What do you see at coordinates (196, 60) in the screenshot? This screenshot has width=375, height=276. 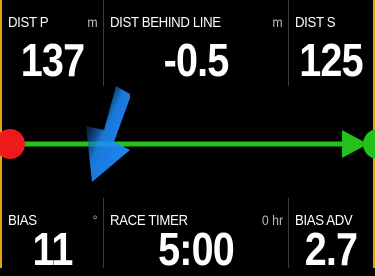 I see `tile-value: -0.5` at bounding box center [196, 60].